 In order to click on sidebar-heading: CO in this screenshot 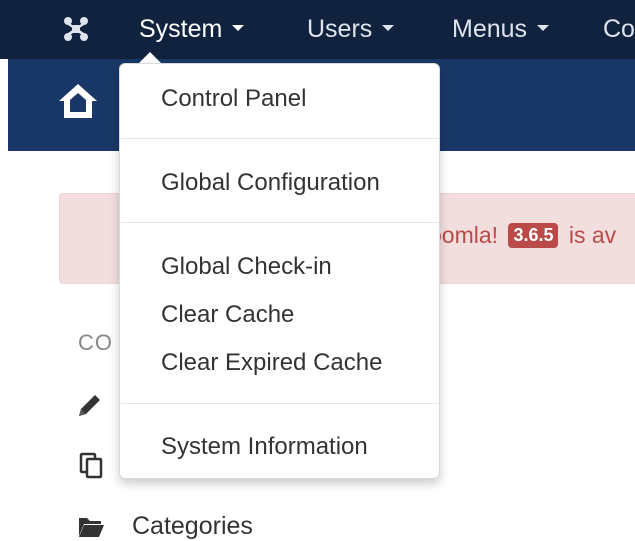, I will do `click(95, 342)`.